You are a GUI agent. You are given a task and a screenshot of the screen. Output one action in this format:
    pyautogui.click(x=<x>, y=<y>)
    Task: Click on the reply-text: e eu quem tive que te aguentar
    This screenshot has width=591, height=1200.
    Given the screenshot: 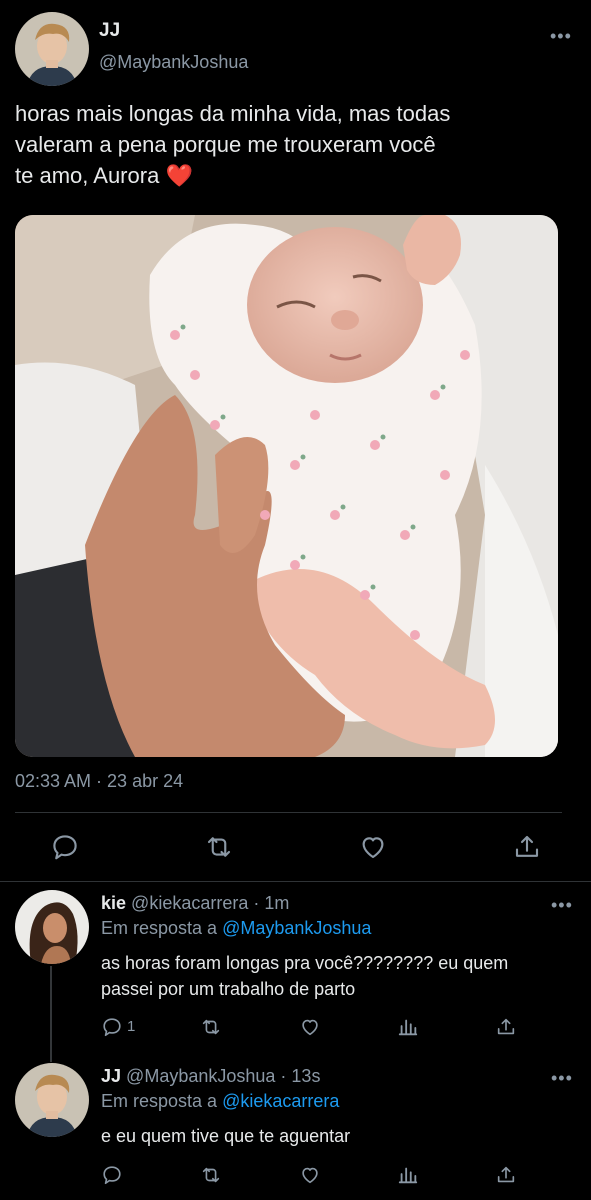 What is the action you would take?
    pyautogui.click(x=341, y=1136)
    